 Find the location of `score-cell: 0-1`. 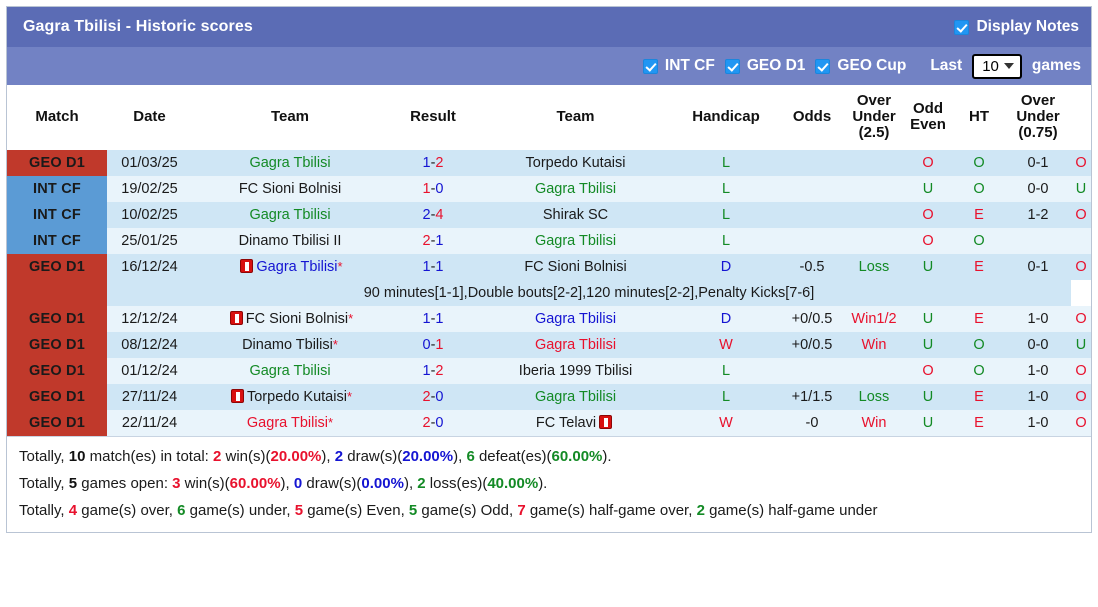

score-cell: 0-1 is located at coordinates (433, 344).